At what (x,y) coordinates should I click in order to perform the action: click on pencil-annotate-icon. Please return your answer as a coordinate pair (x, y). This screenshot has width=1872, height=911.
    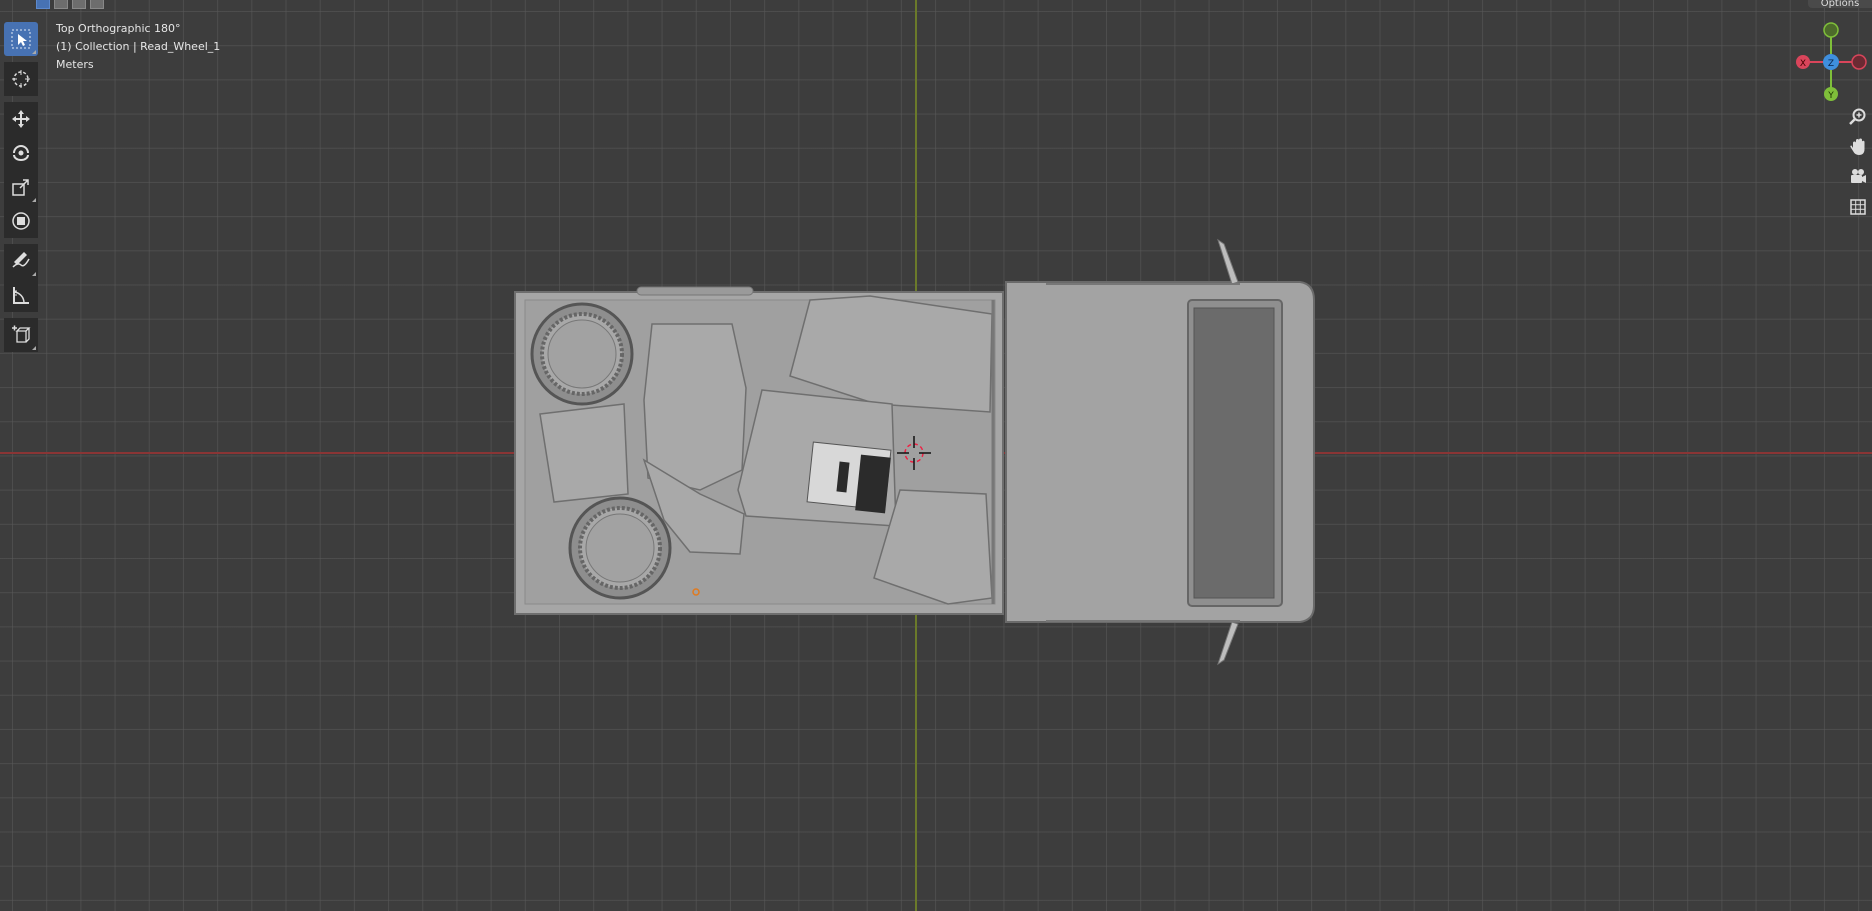
    Looking at the image, I should click on (21, 260).